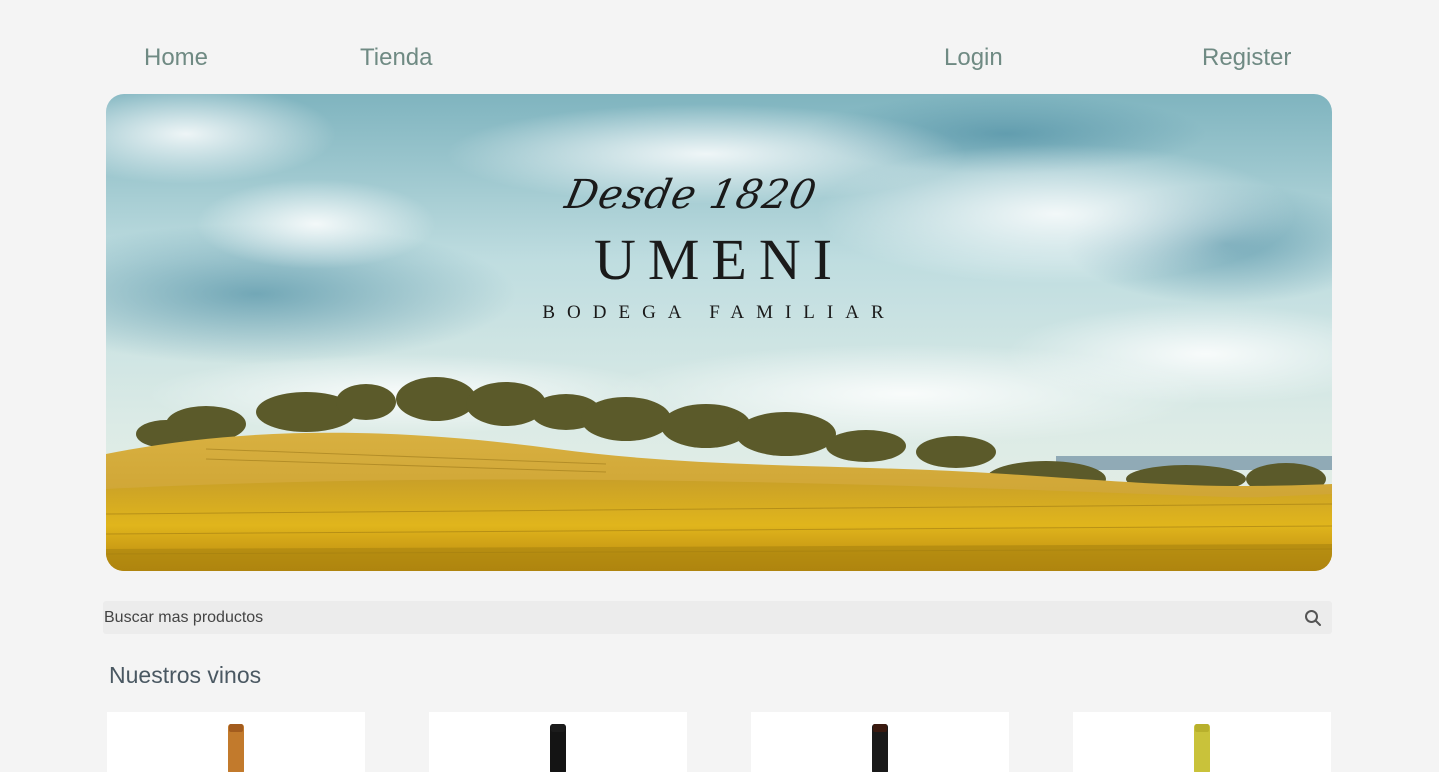  Describe the element at coordinates (396, 58) in the screenshot. I see `nav-tienda-link: Tienda` at that location.